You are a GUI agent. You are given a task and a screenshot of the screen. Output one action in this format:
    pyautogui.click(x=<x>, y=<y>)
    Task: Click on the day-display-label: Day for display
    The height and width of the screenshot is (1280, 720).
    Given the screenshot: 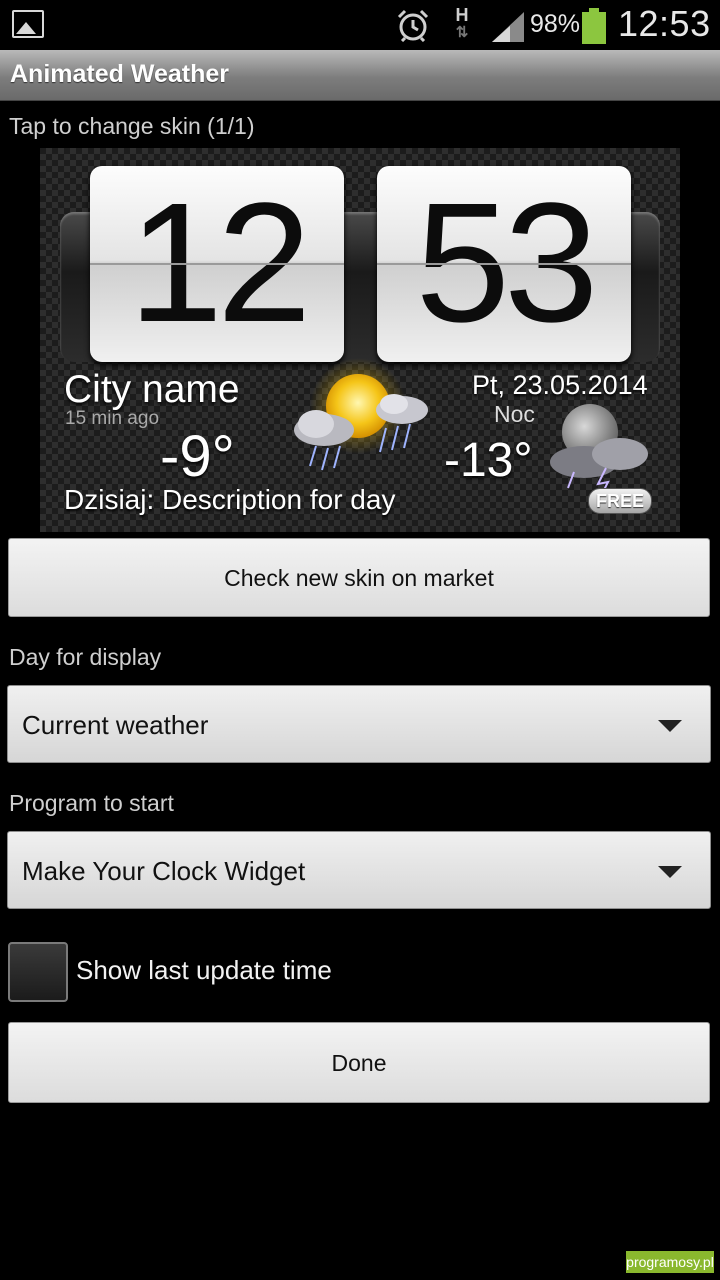 What is the action you would take?
    pyautogui.click(x=85, y=657)
    